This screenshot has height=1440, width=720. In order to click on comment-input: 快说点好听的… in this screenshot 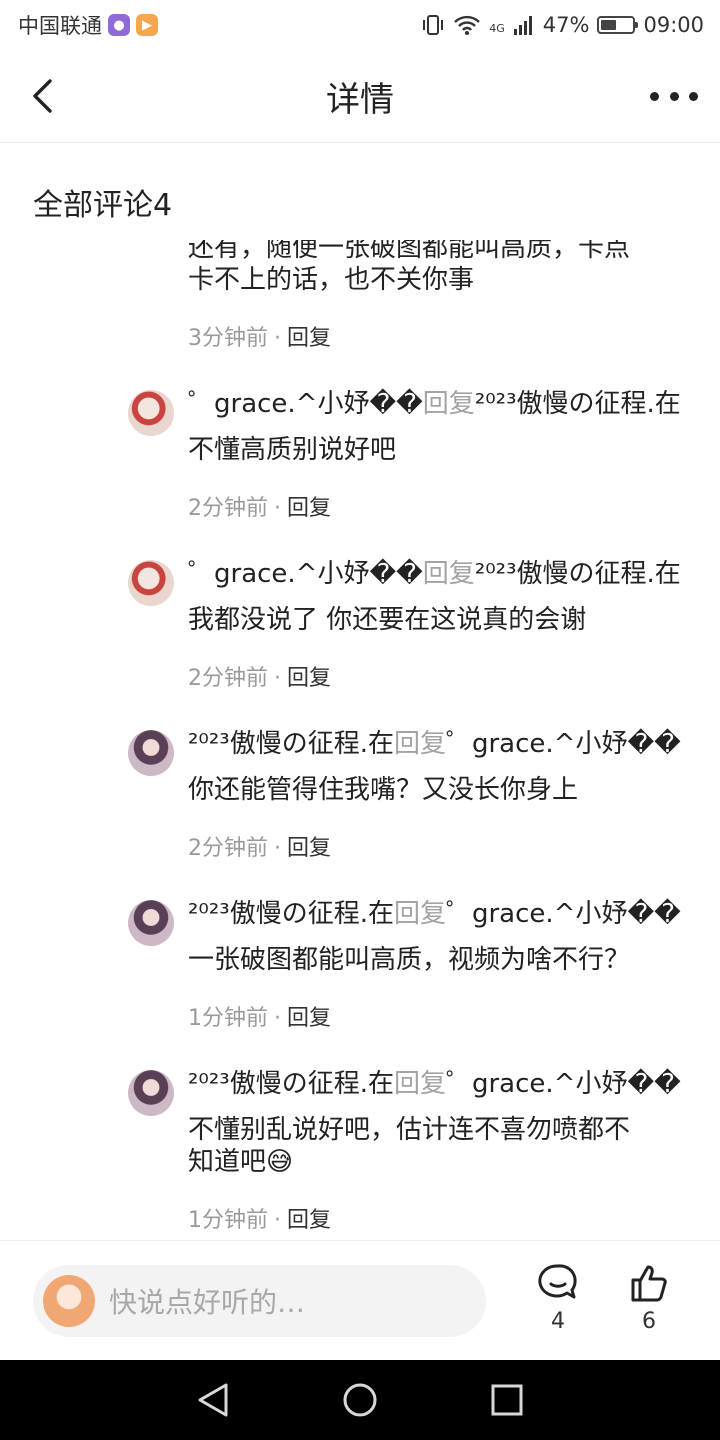, I will do `click(259, 1301)`.